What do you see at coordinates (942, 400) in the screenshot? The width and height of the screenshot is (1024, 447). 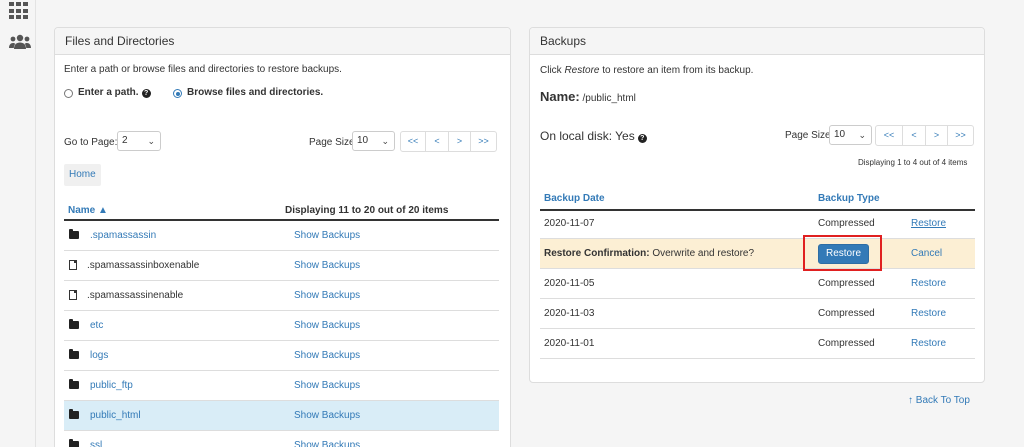 I see `back-to-top-label: Back To Top` at bounding box center [942, 400].